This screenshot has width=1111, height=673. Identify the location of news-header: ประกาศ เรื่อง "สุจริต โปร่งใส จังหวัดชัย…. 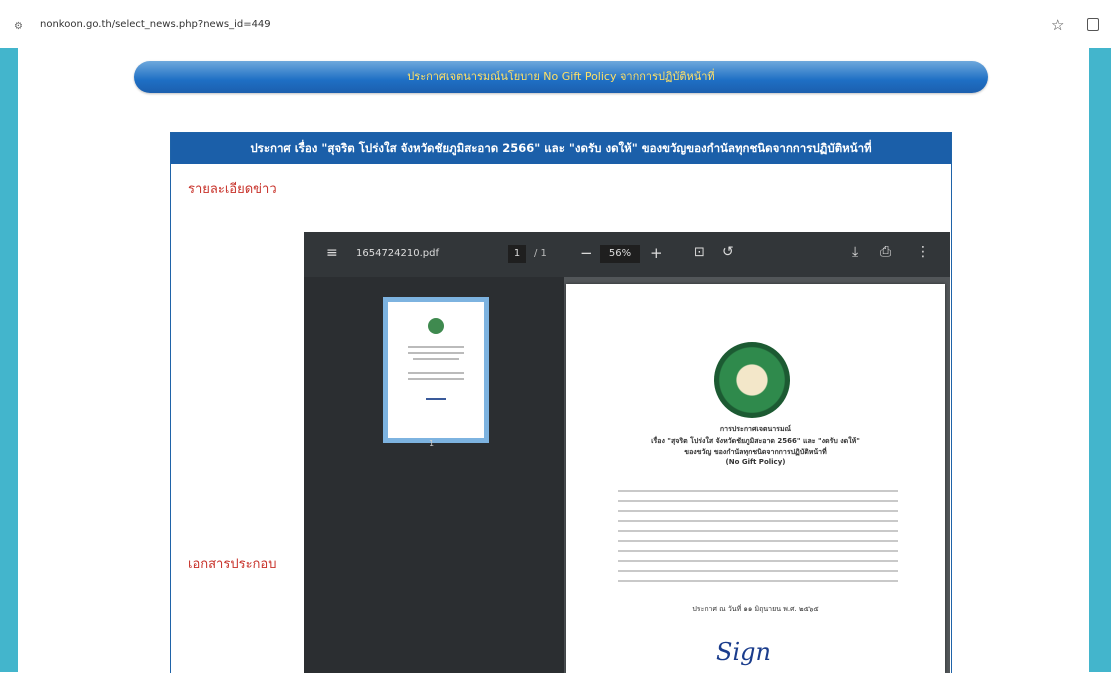
(561, 148).